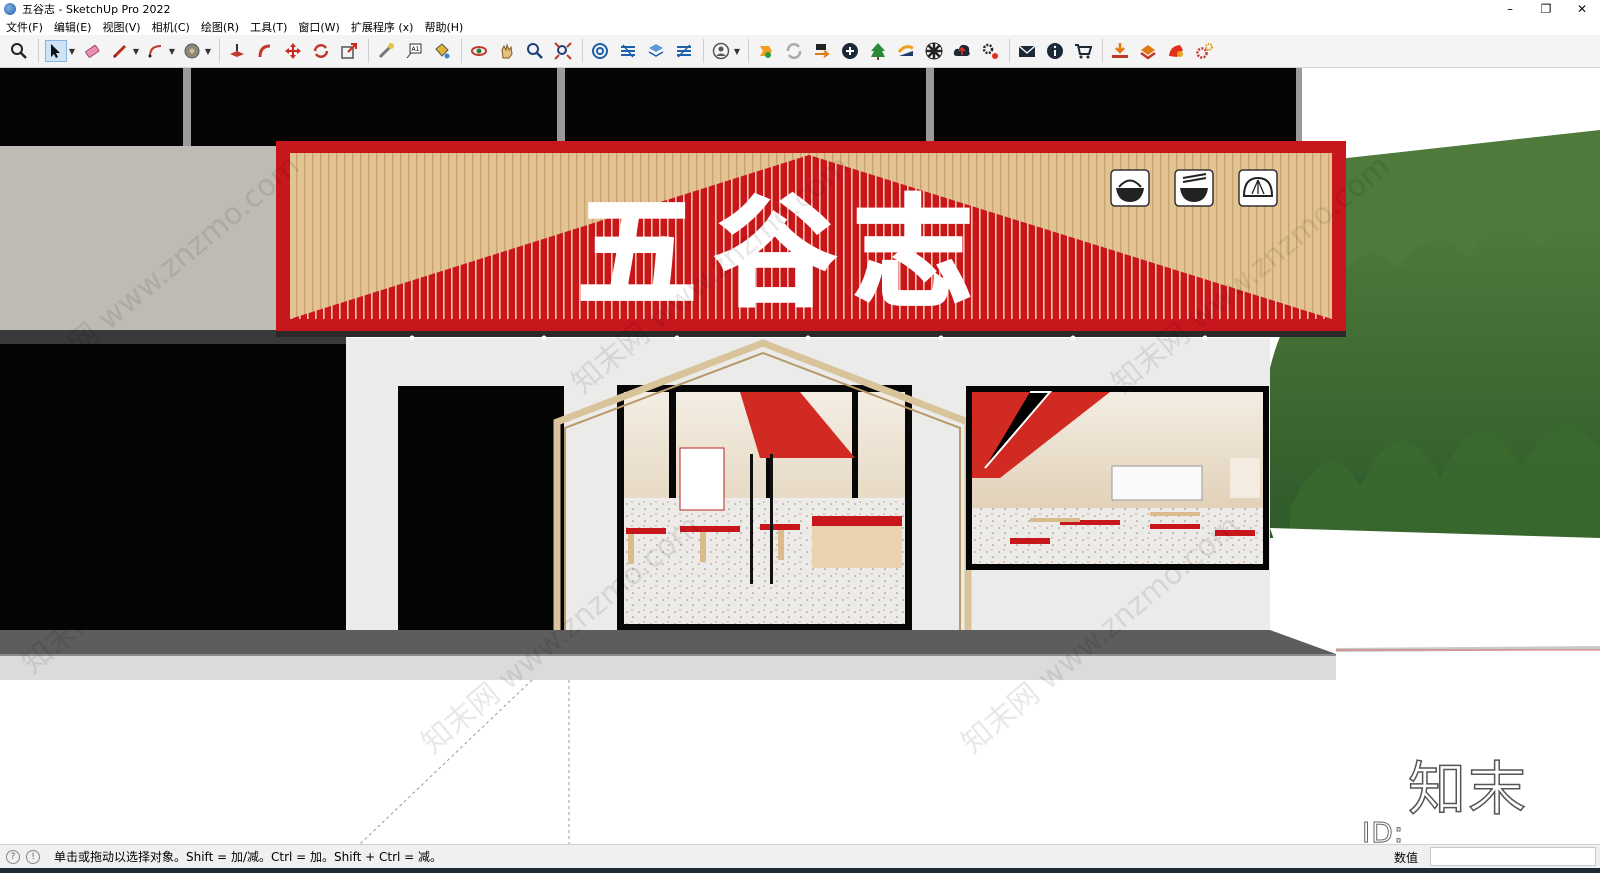 The image size is (1600, 873). What do you see at coordinates (1258, 188) in the screenshot?
I see `bun-icon` at bounding box center [1258, 188].